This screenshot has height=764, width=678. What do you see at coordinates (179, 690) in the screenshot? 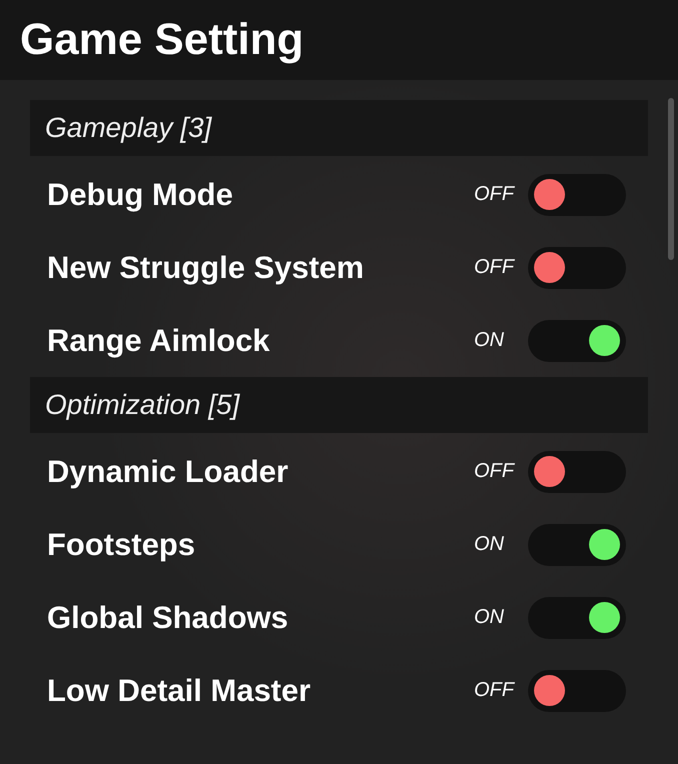
I see `setting-label: Low Detail Master` at bounding box center [179, 690].